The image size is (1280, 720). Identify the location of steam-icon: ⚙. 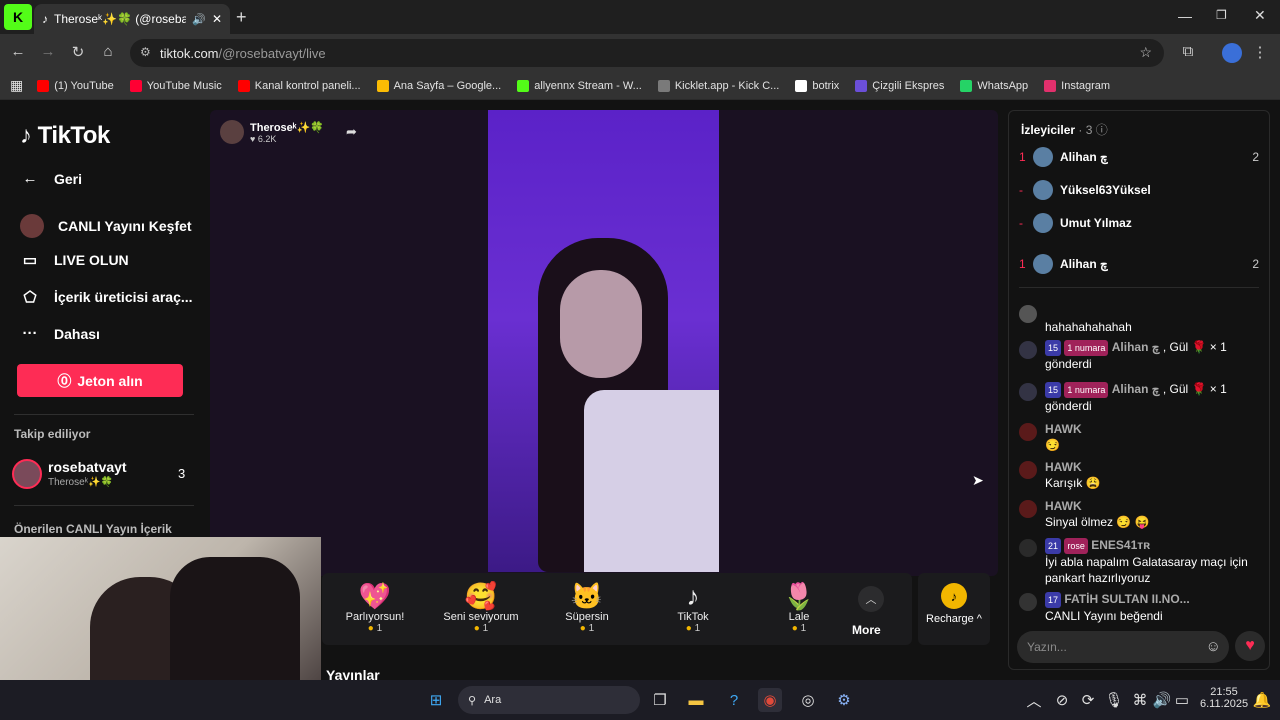
(844, 700).